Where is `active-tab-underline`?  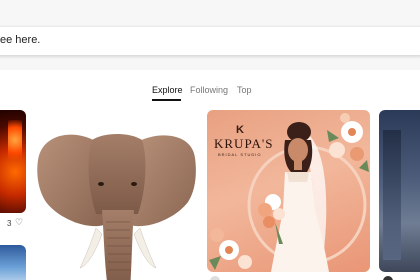
active-tab-underline is located at coordinates (166, 100).